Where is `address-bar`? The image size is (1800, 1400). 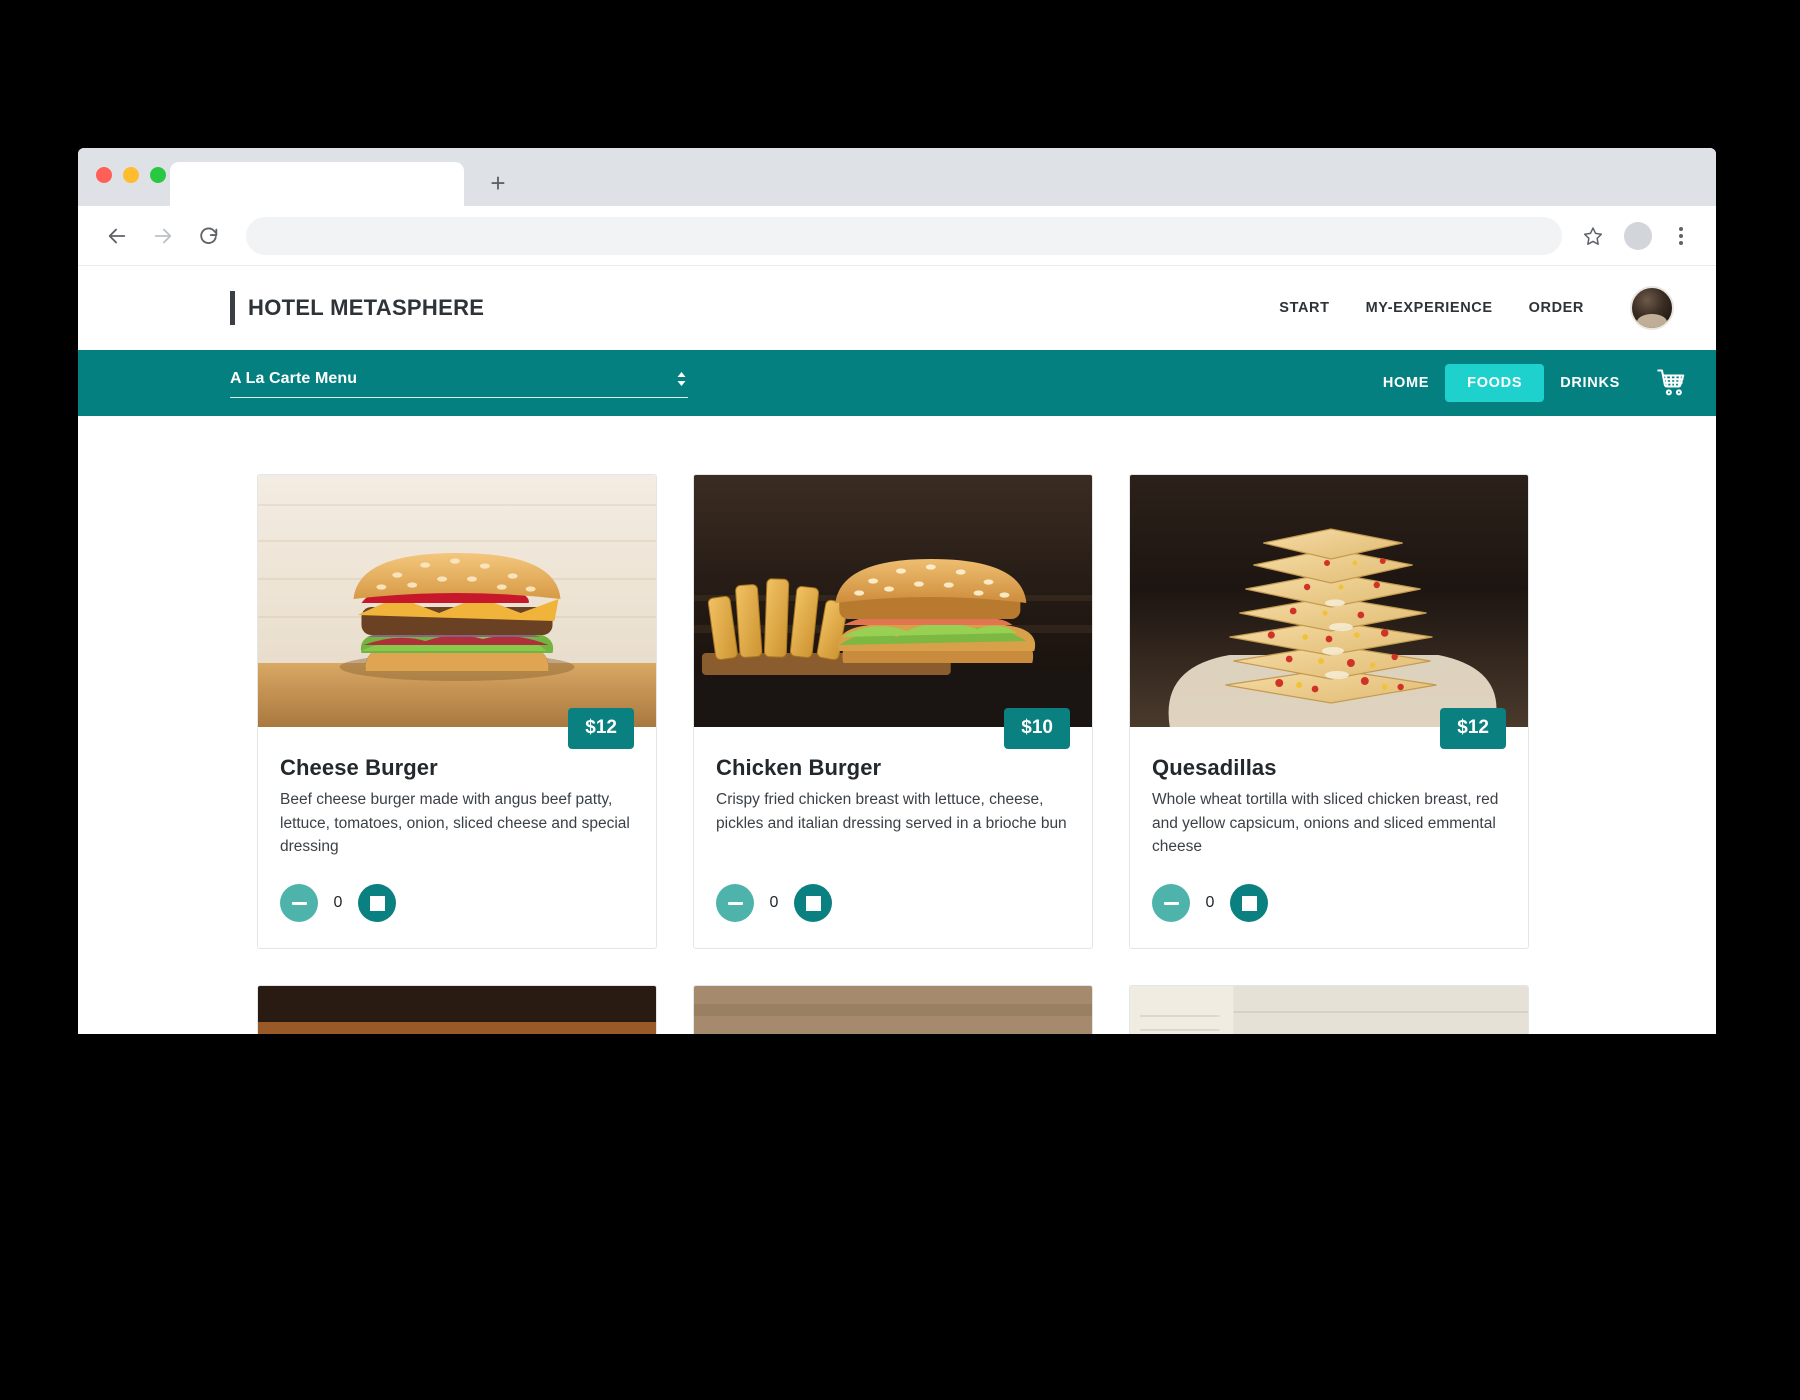
address-bar is located at coordinates (904, 235).